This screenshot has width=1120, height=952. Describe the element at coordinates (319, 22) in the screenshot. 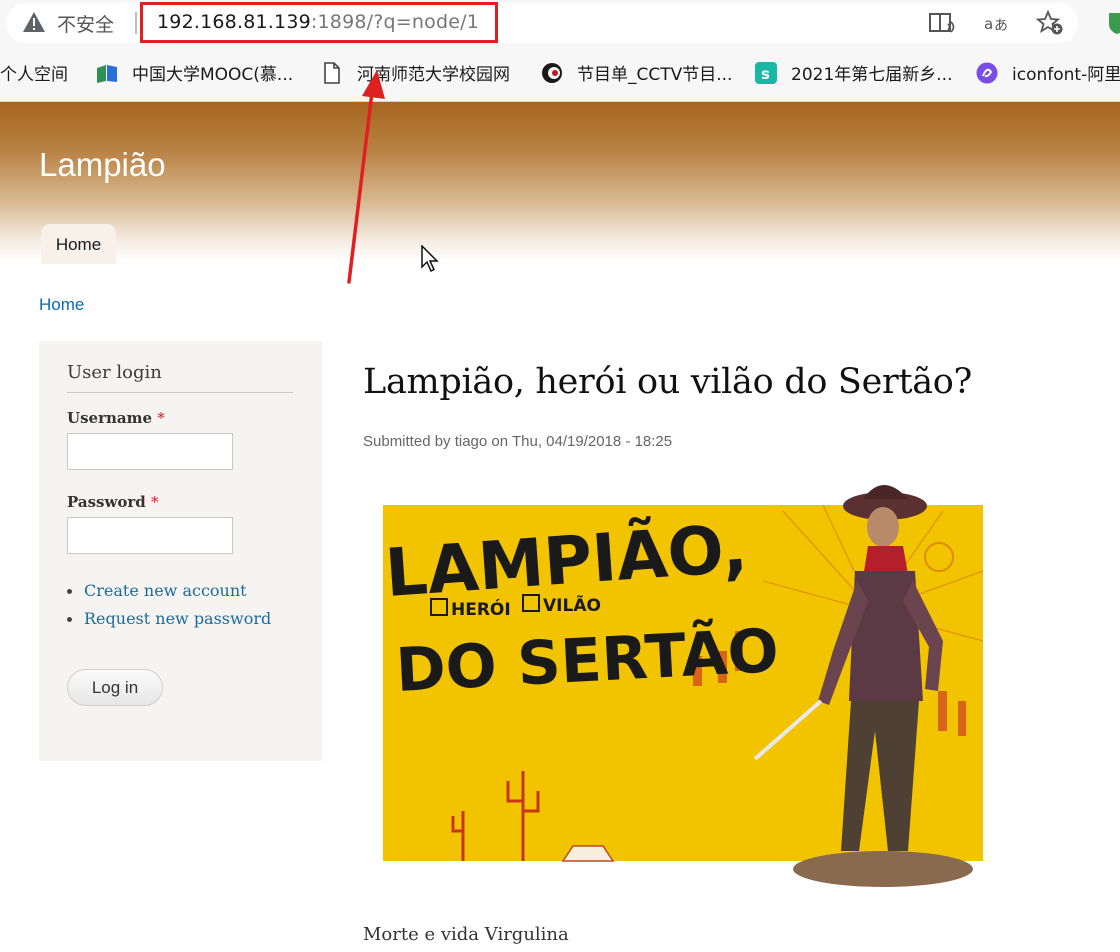

I see `url-highlight-box` at that location.